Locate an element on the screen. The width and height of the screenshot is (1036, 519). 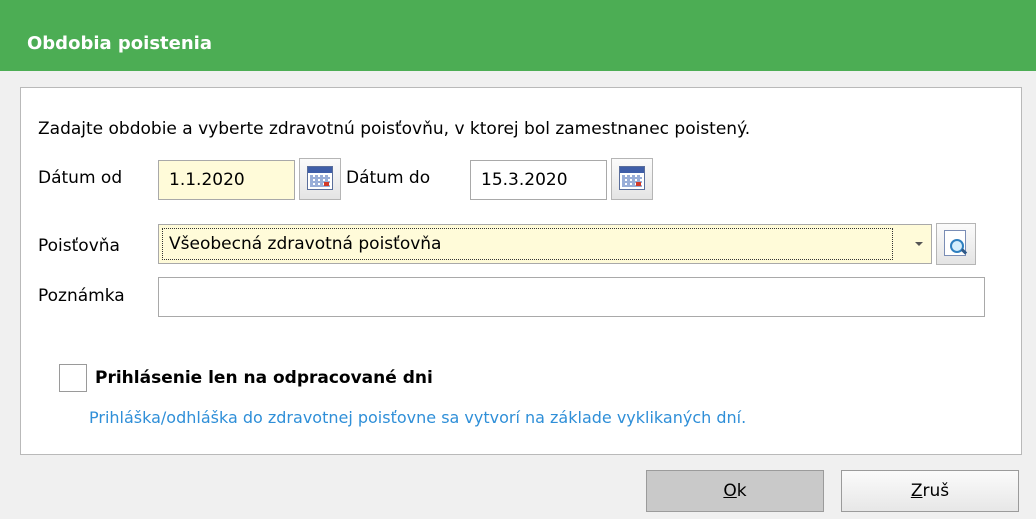
ok-button: Ok is located at coordinates (735, 491).